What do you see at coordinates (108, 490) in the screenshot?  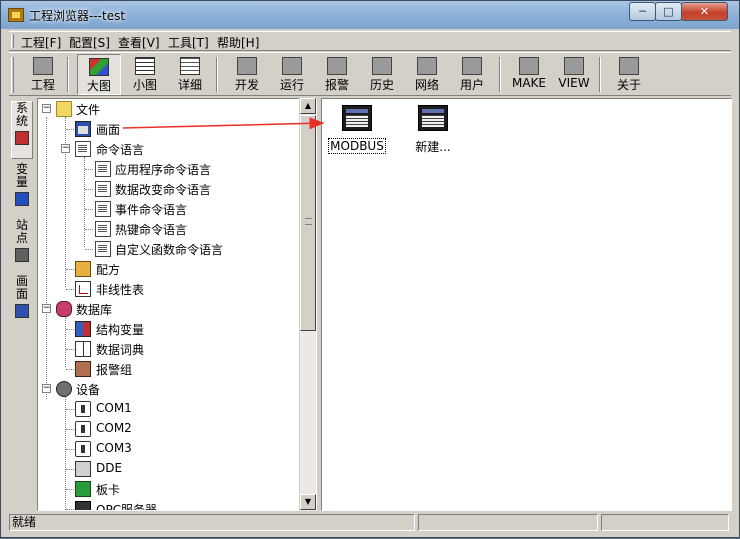 I see `tree-node-label: 板卡` at bounding box center [108, 490].